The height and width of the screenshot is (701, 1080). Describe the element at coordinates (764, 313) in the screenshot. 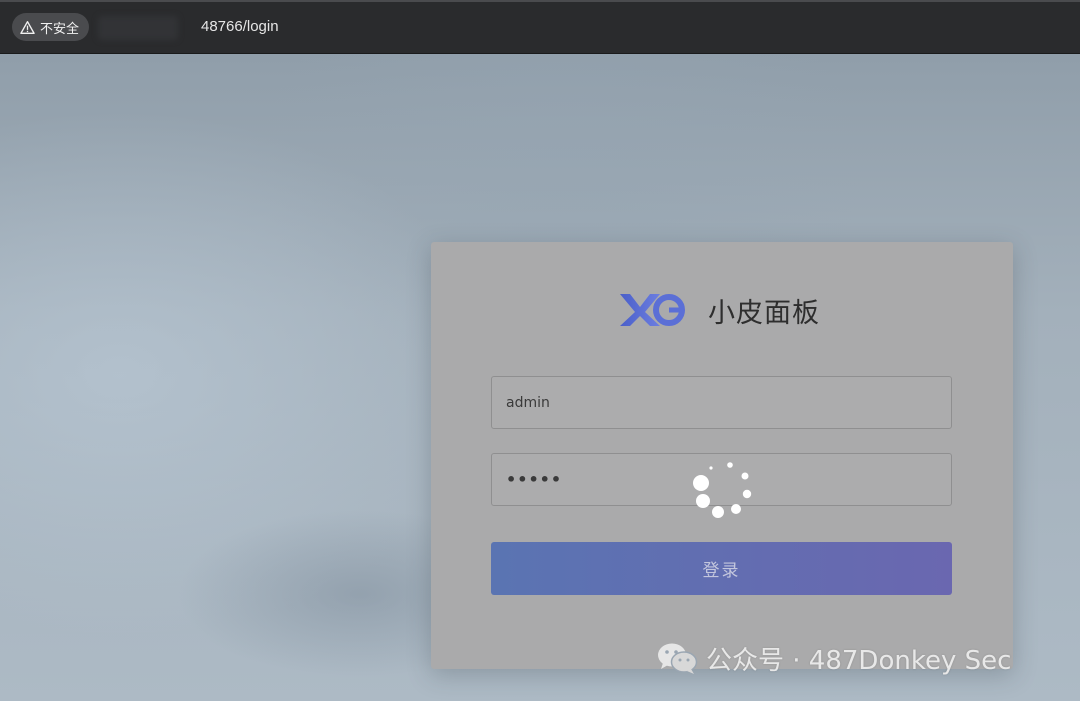

I see `brand-title: 小皮面板` at that location.